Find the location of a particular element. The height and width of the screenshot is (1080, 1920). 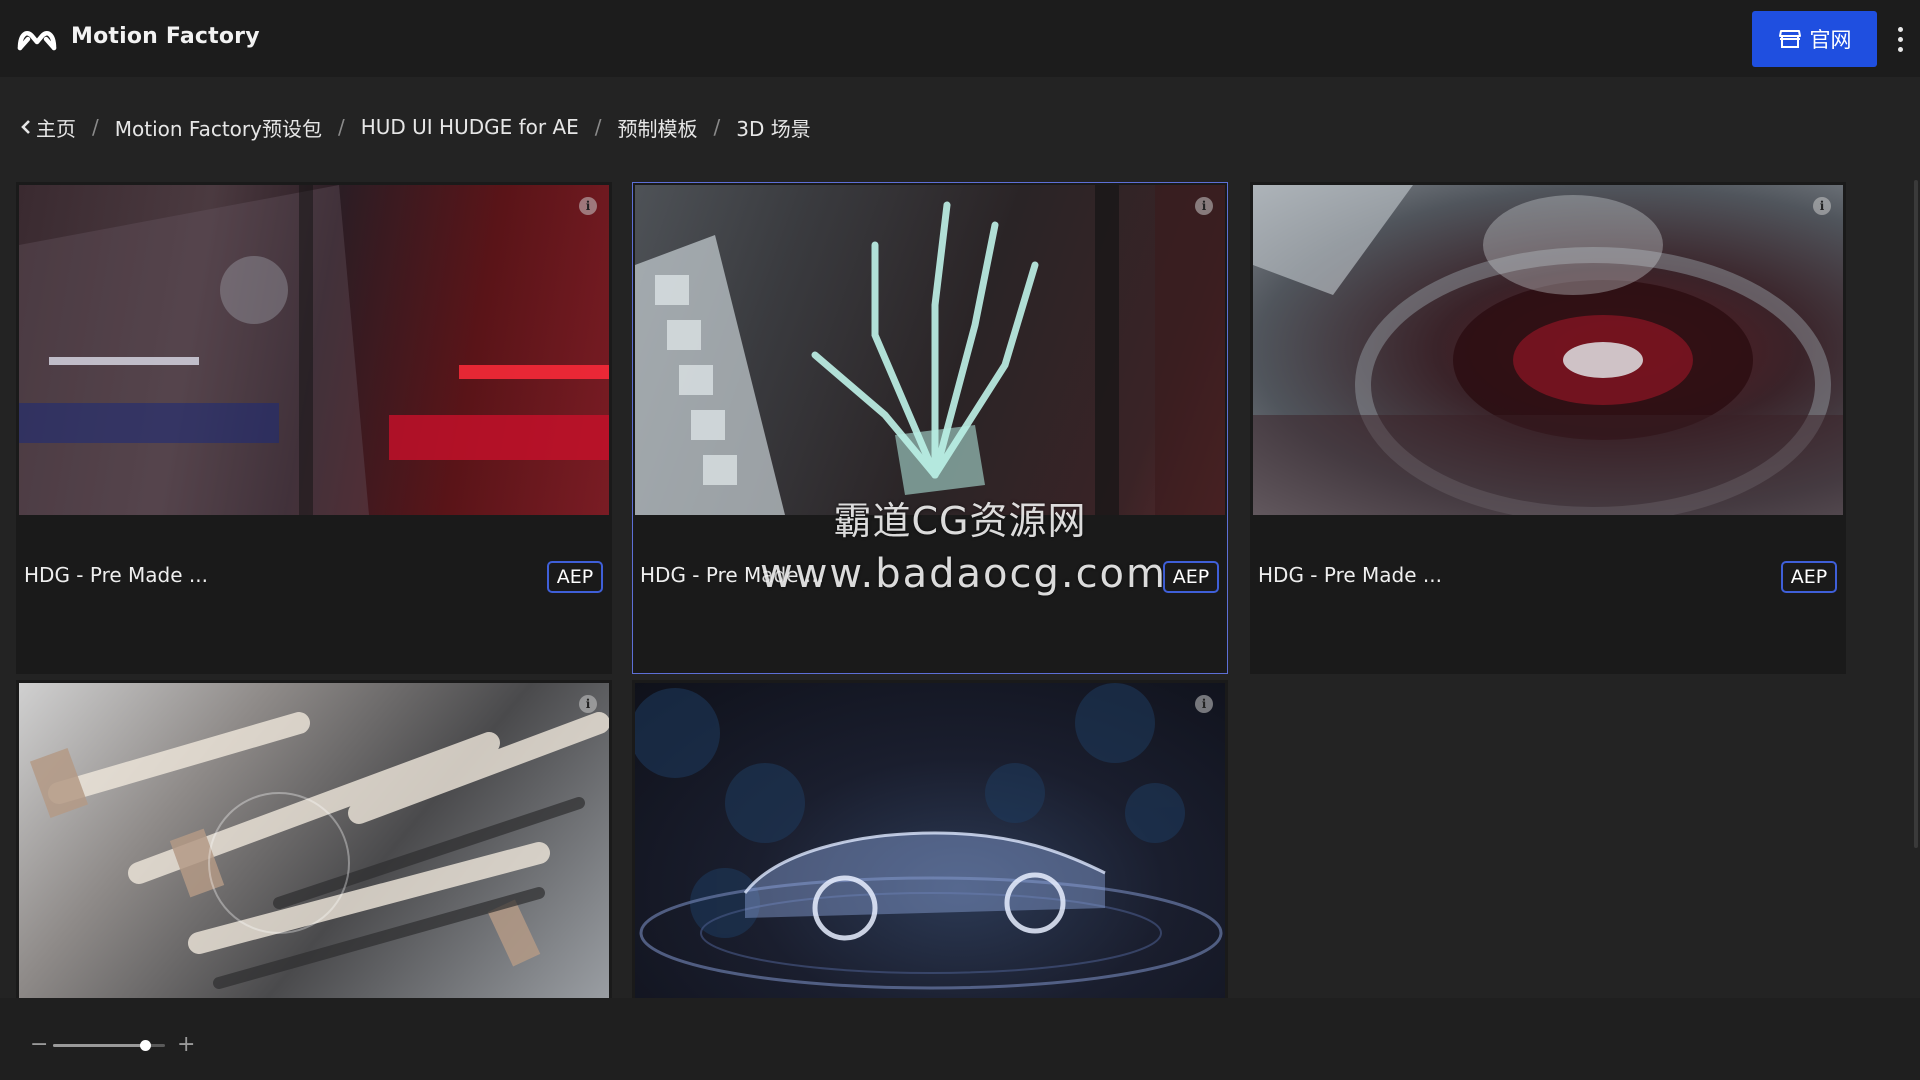

zoom-slider is located at coordinates (109, 1045).